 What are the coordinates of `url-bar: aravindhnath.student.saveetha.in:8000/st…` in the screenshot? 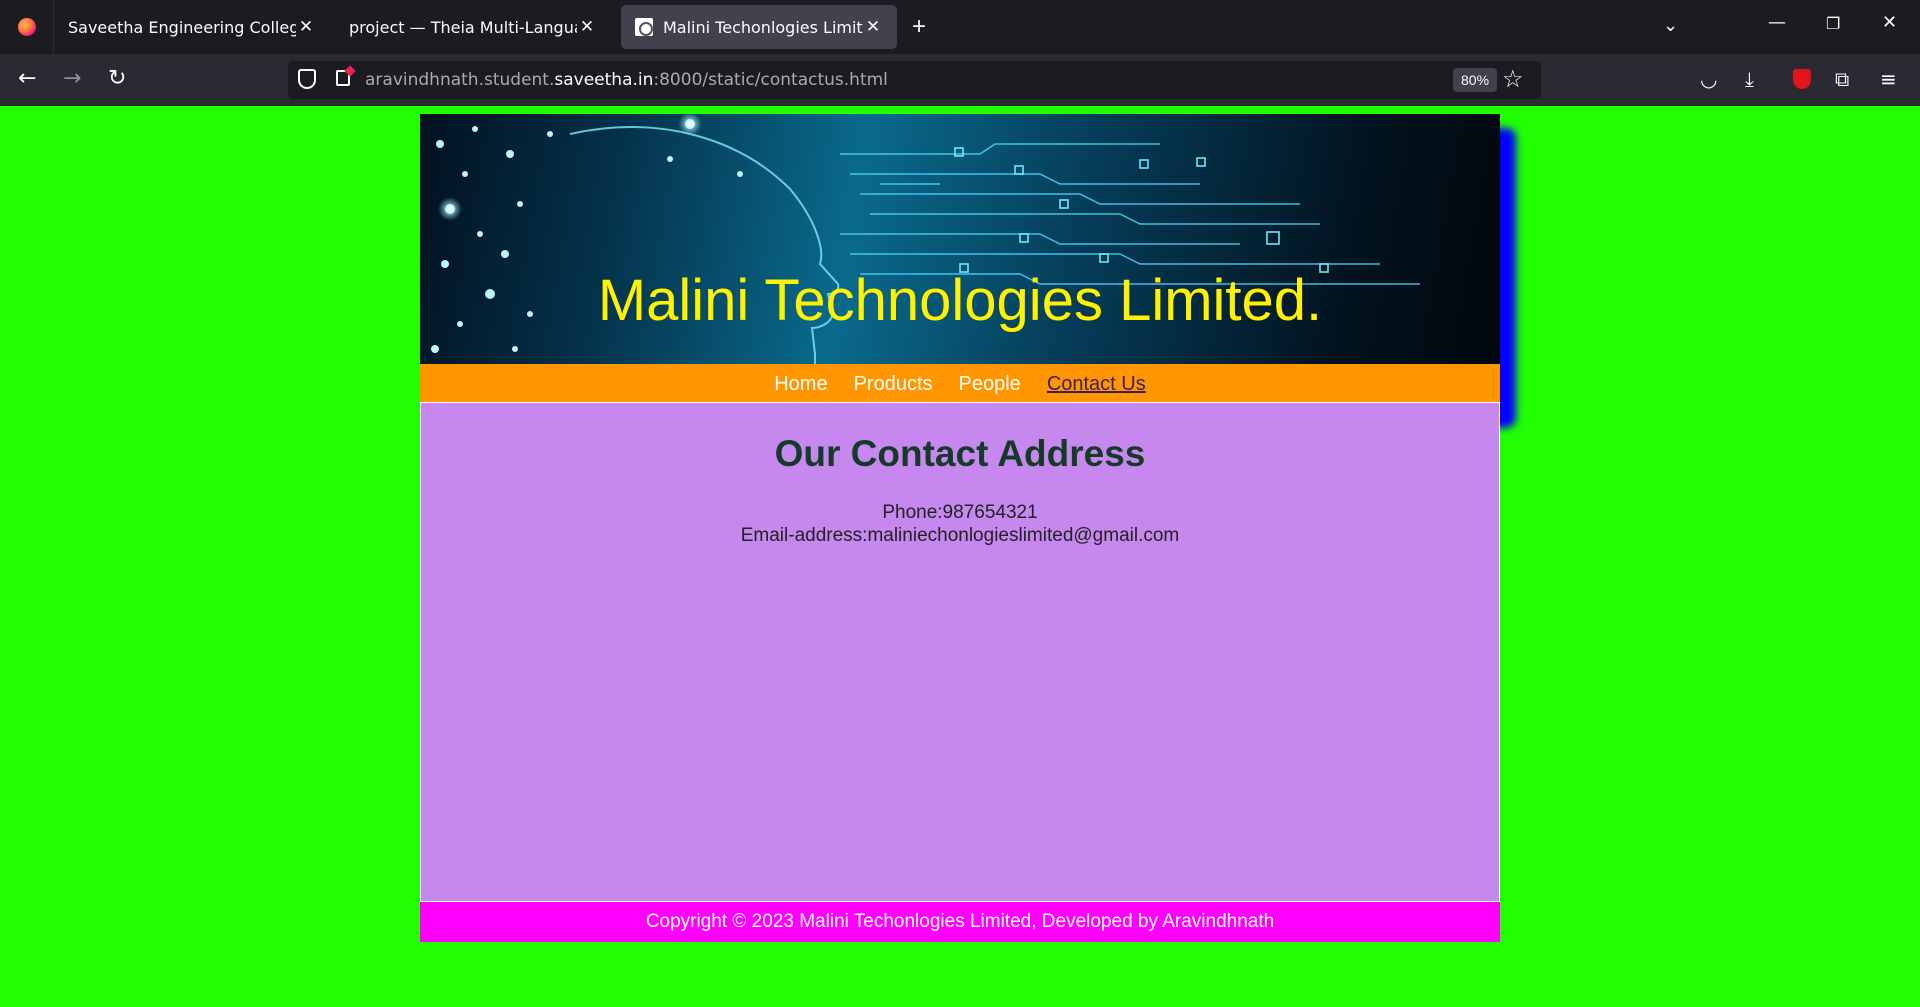 It's located at (914, 80).